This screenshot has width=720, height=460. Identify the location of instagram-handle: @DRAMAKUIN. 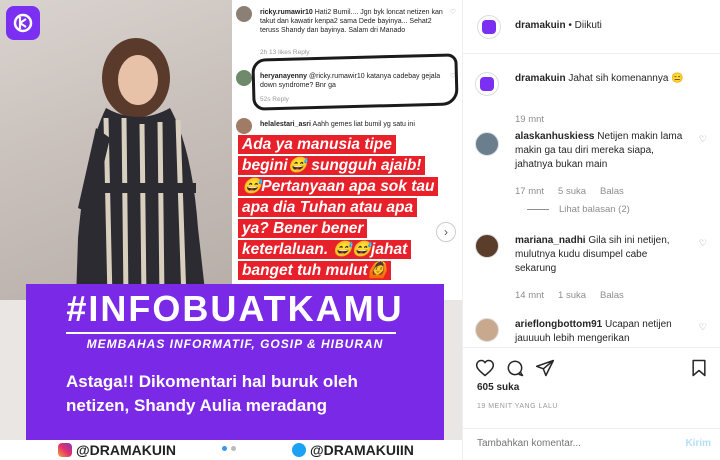
(117, 450).